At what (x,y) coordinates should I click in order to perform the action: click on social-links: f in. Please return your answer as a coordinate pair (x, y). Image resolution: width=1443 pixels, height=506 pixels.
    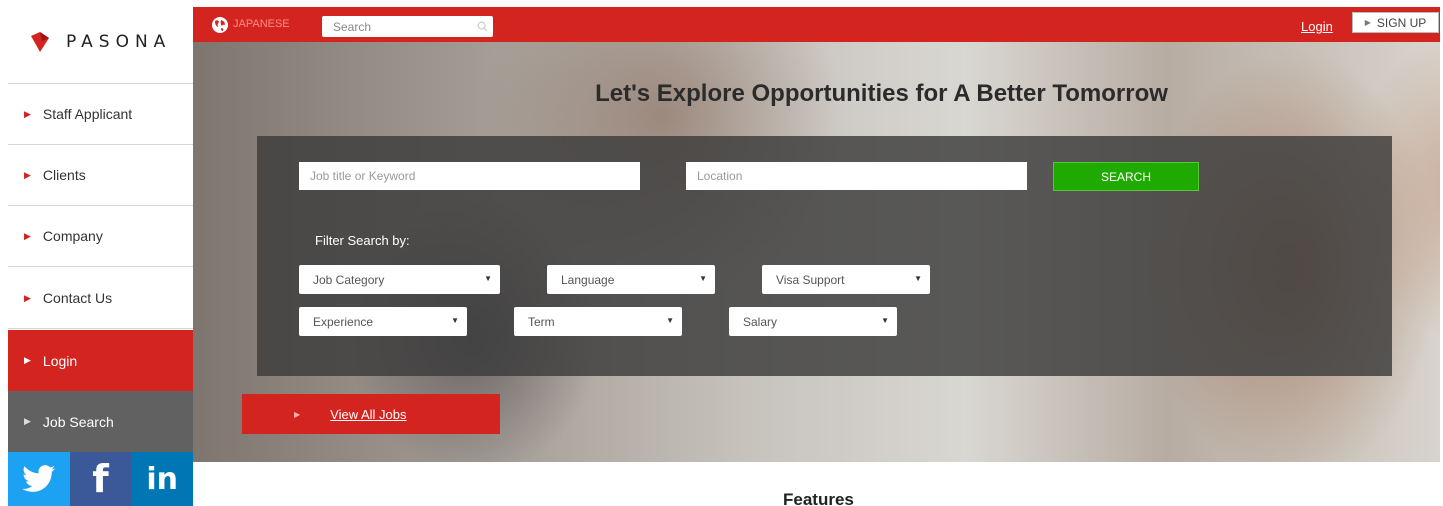
    Looking at the image, I should click on (101, 479).